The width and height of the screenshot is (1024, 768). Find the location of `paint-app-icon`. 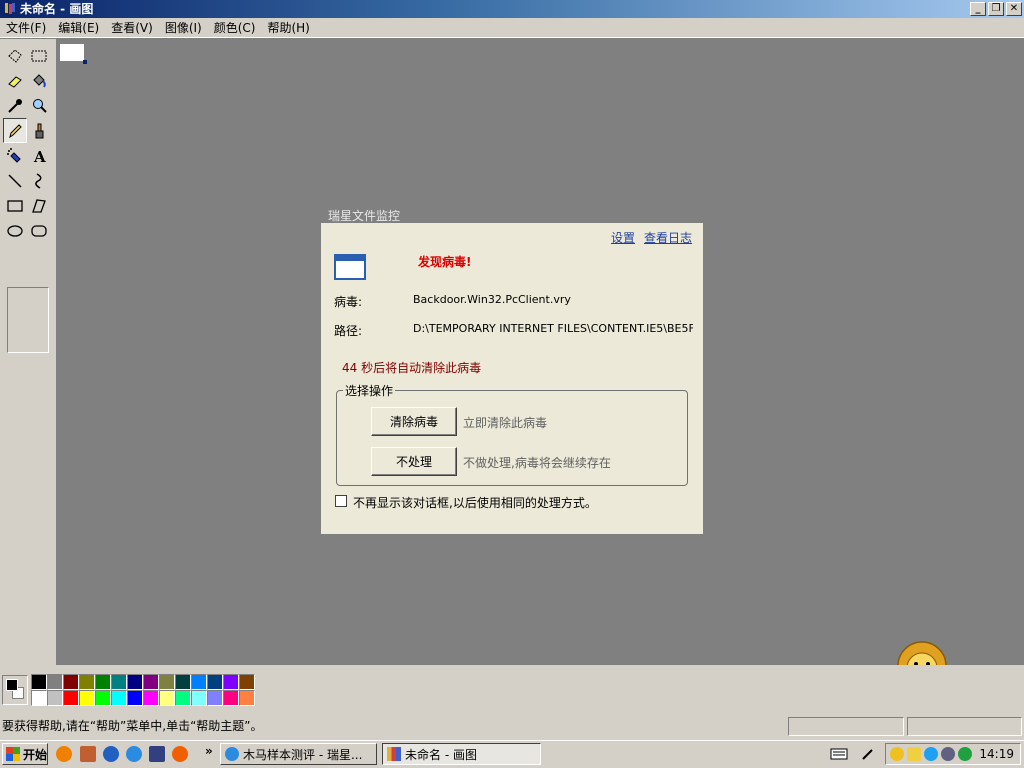

paint-app-icon is located at coordinates (10, 8).